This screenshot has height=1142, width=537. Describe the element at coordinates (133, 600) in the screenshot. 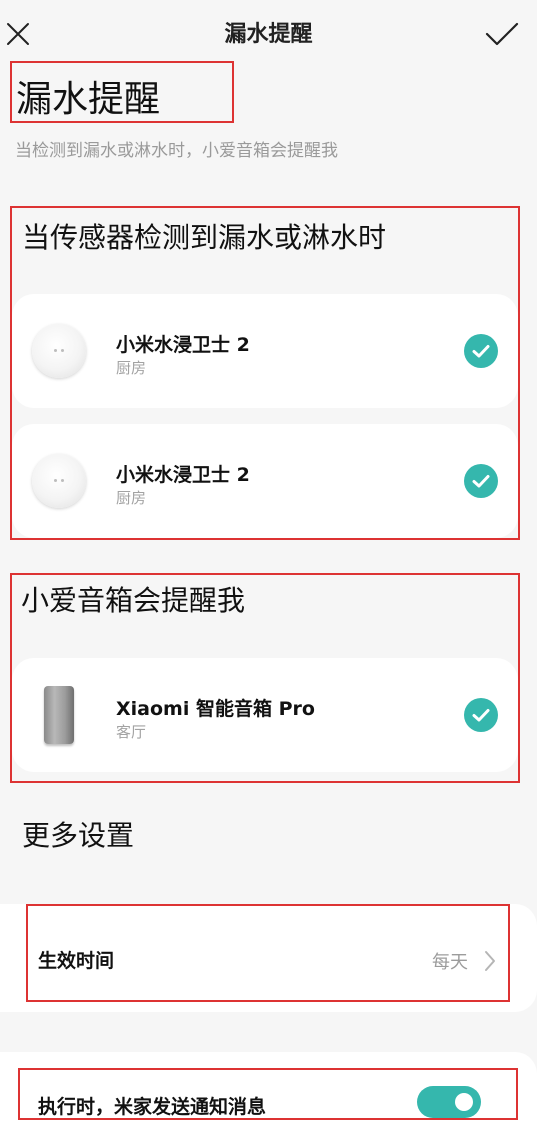

I see `speaker-section-title: 小爱音箱会提醒我` at that location.